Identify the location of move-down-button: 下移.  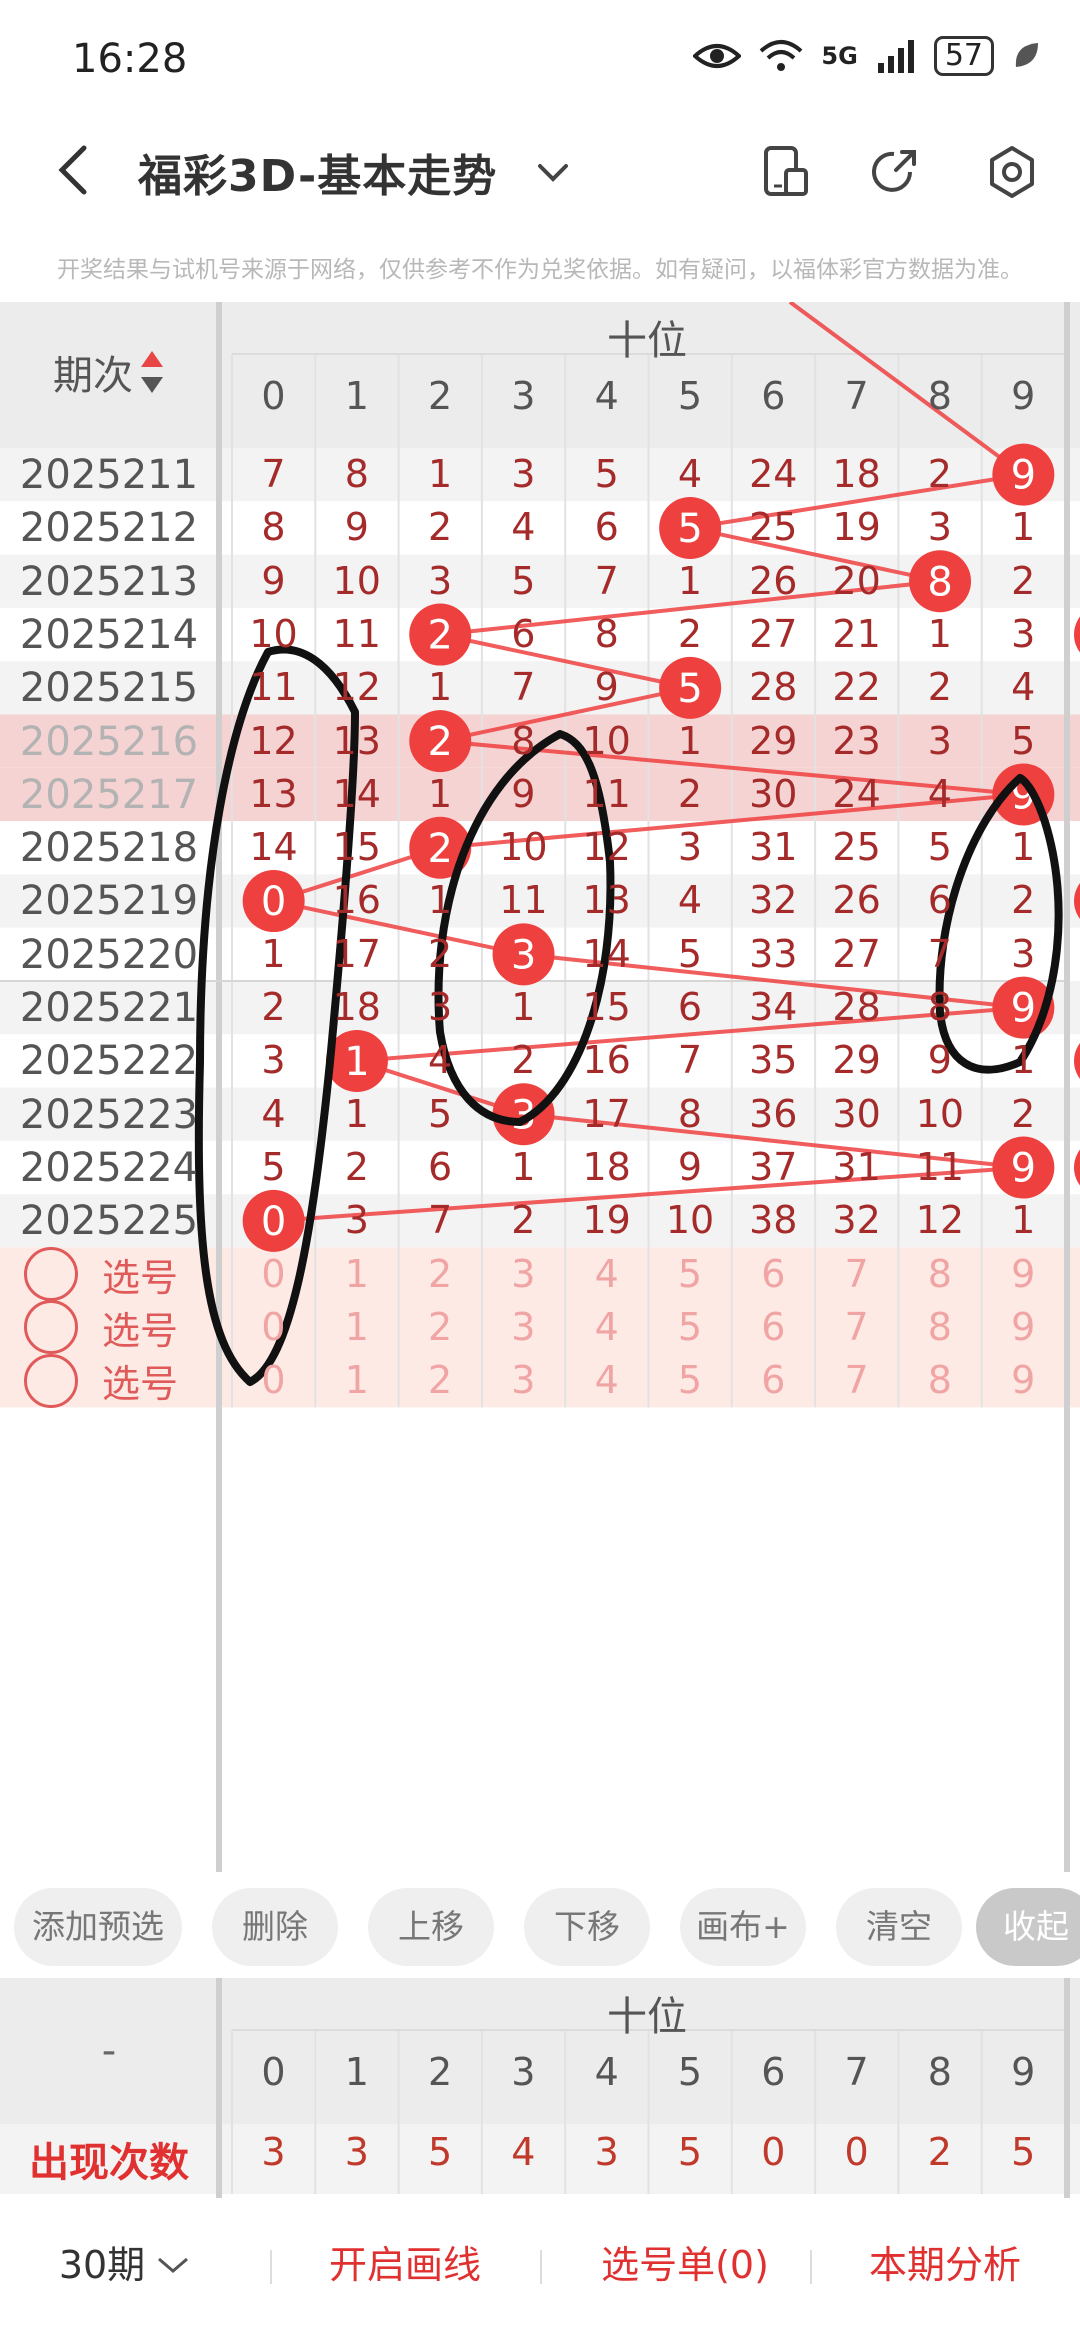
(587, 1927).